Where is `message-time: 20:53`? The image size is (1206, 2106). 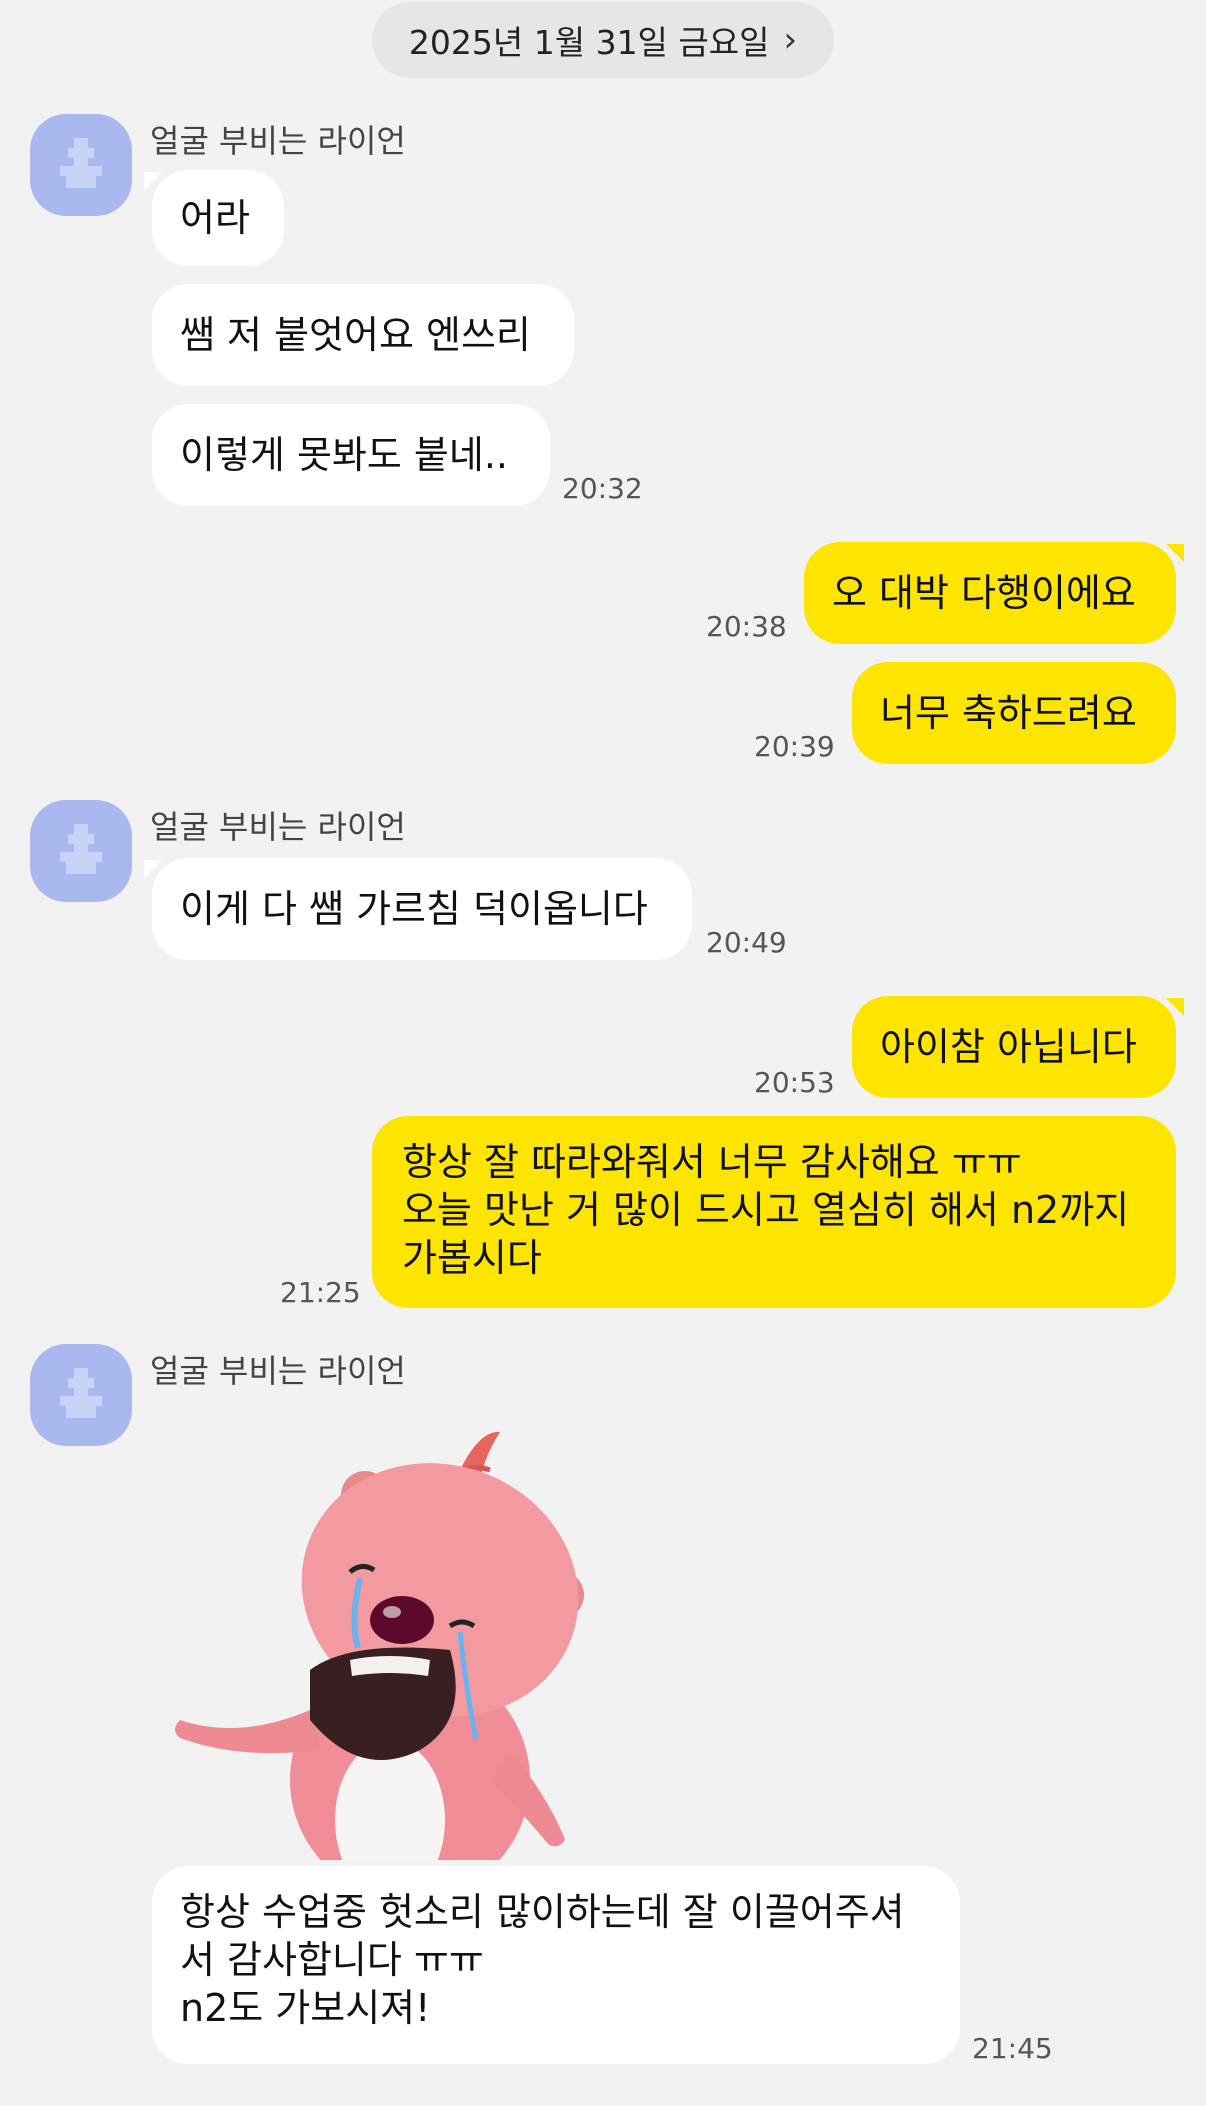
message-time: 20:53 is located at coordinates (794, 1082).